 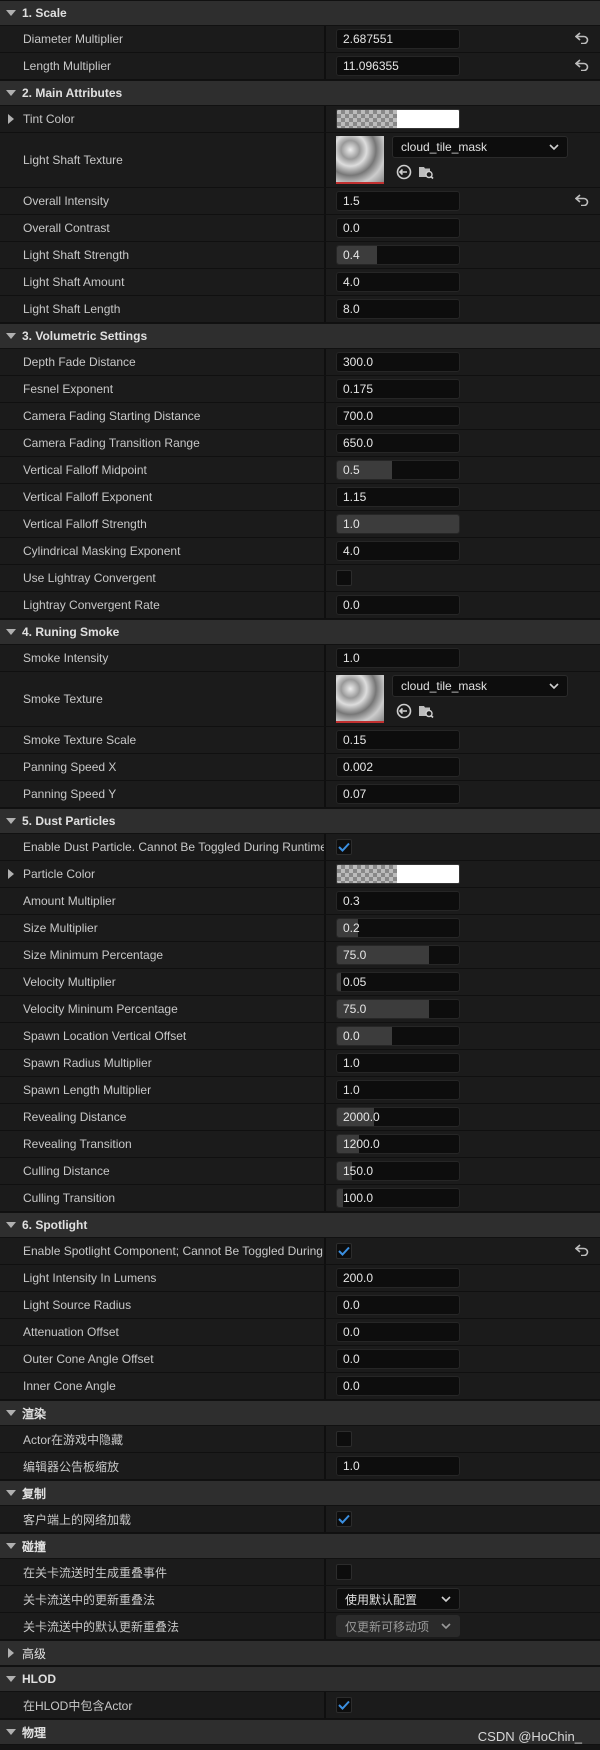 What do you see at coordinates (428, 119) in the screenshot?
I see `color-fill` at bounding box center [428, 119].